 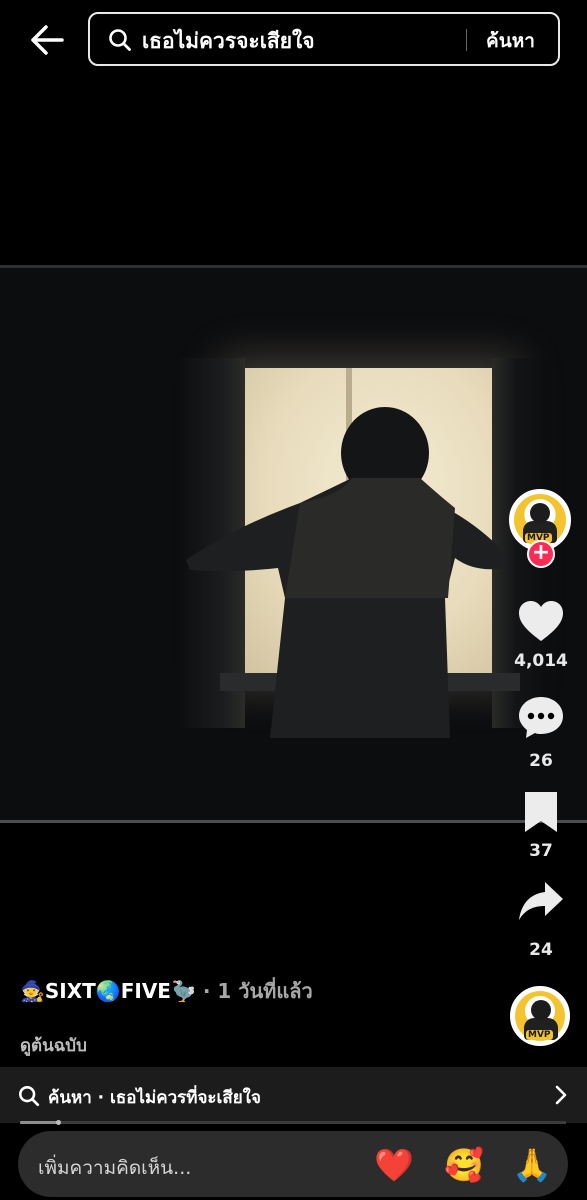 What do you see at coordinates (293, 1122) in the screenshot?
I see `video-progress-bar` at bounding box center [293, 1122].